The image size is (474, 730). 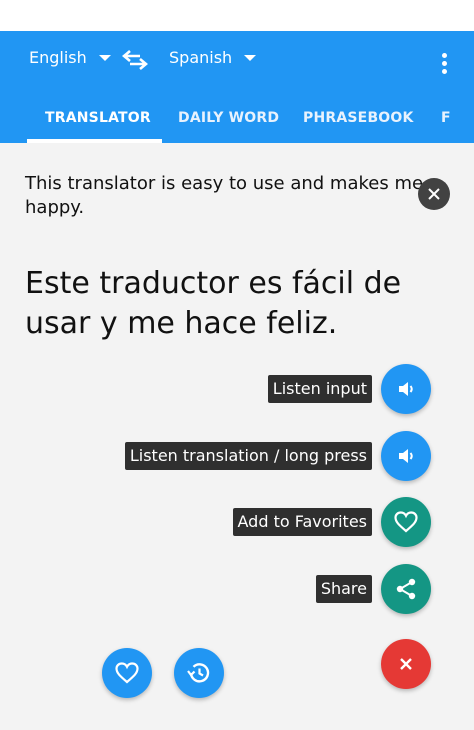 I want to click on clear-input-button, so click(x=434, y=194).